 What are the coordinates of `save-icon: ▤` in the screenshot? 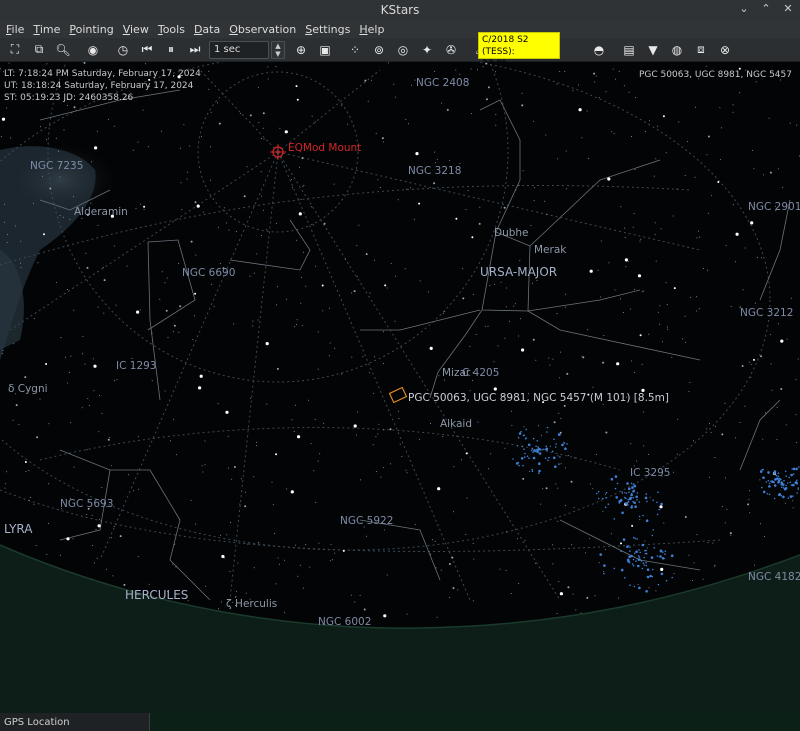 It's located at (629, 50).